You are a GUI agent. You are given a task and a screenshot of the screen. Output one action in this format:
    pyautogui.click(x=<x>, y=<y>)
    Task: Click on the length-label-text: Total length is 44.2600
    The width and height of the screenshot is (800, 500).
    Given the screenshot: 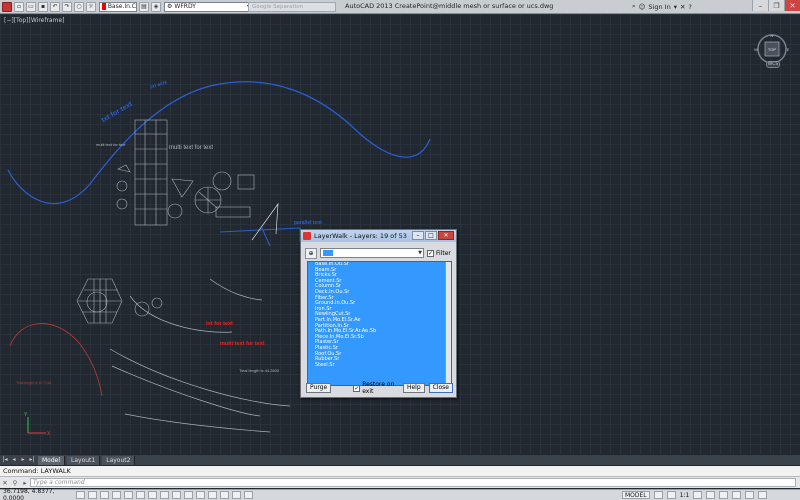 What is the action you would take?
    pyautogui.click(x=259, y=370)
    